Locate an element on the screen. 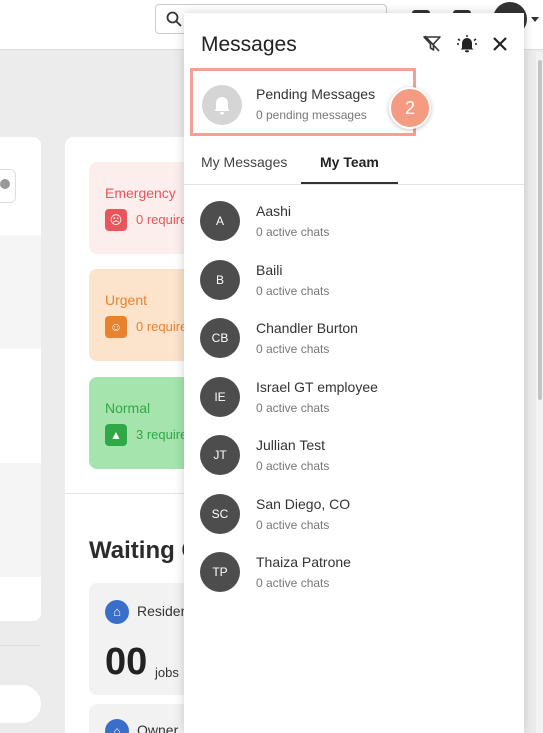 Image resolution: width=543 pixels, height=733 pixels. home-icon: ⌂ is located at coordinates (117, 612).